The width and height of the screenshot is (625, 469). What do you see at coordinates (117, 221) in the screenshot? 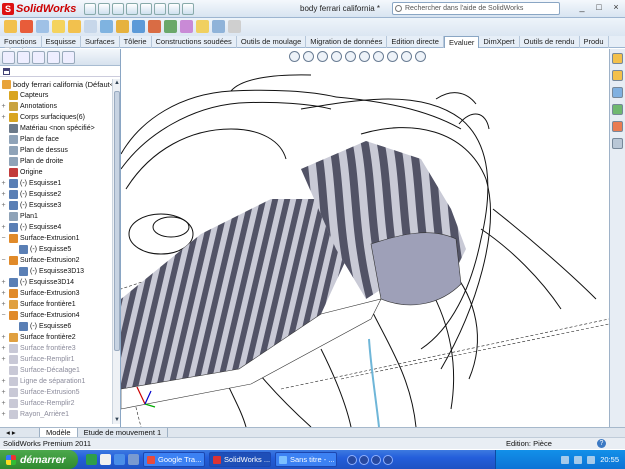
I see `scroll-thumb` at bounding box center [117, 221].